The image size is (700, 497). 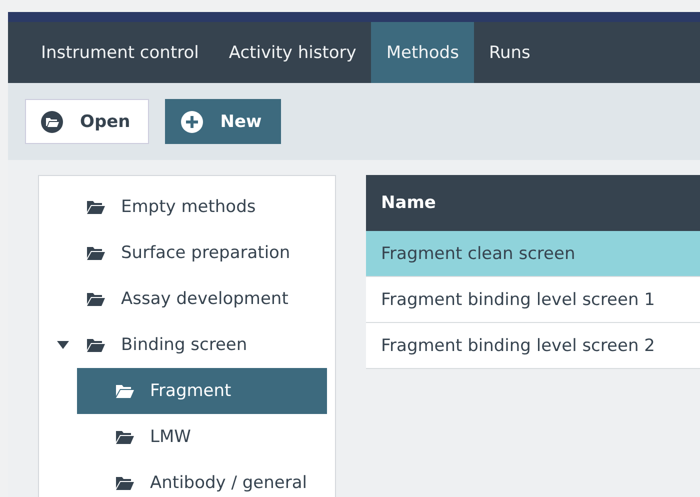 I want to click on nav-tab: Runs, so click(x=510, y=52).